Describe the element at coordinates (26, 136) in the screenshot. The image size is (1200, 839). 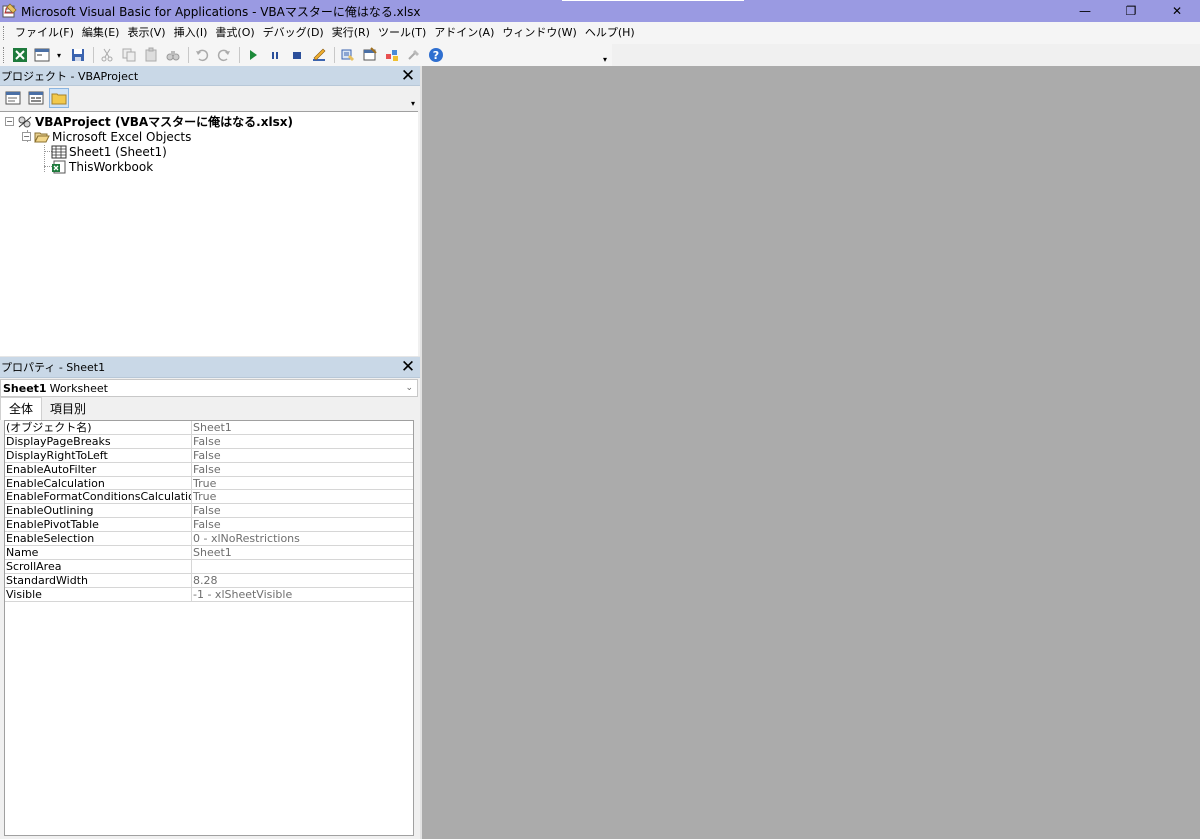
I see `collapse-excel-objects-button: −` at that location.